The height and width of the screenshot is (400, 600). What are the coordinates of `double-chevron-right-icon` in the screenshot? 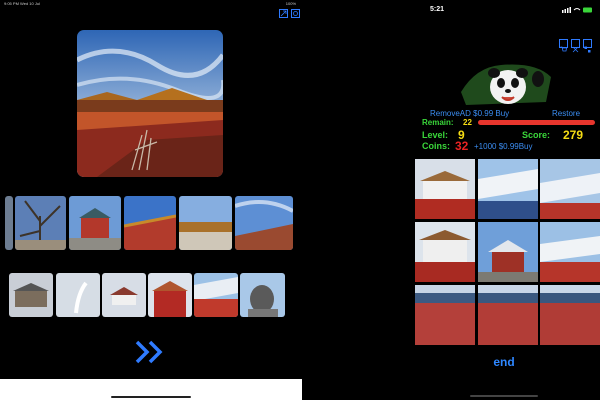 It's located at (150, 354).